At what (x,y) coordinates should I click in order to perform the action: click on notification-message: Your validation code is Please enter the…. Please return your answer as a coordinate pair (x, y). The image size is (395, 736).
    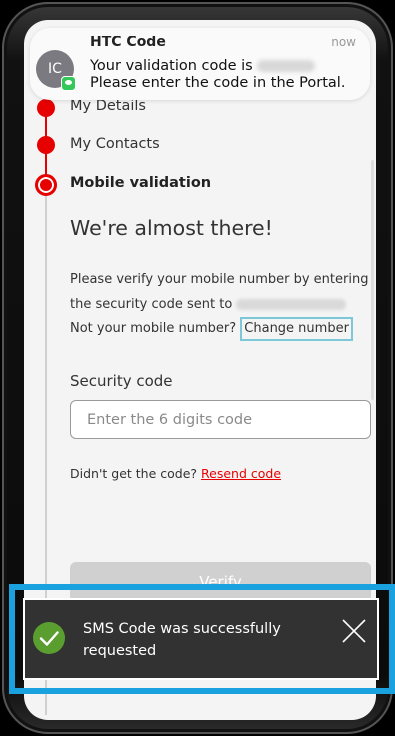
    Looking at the image, I should click on (228, 75).